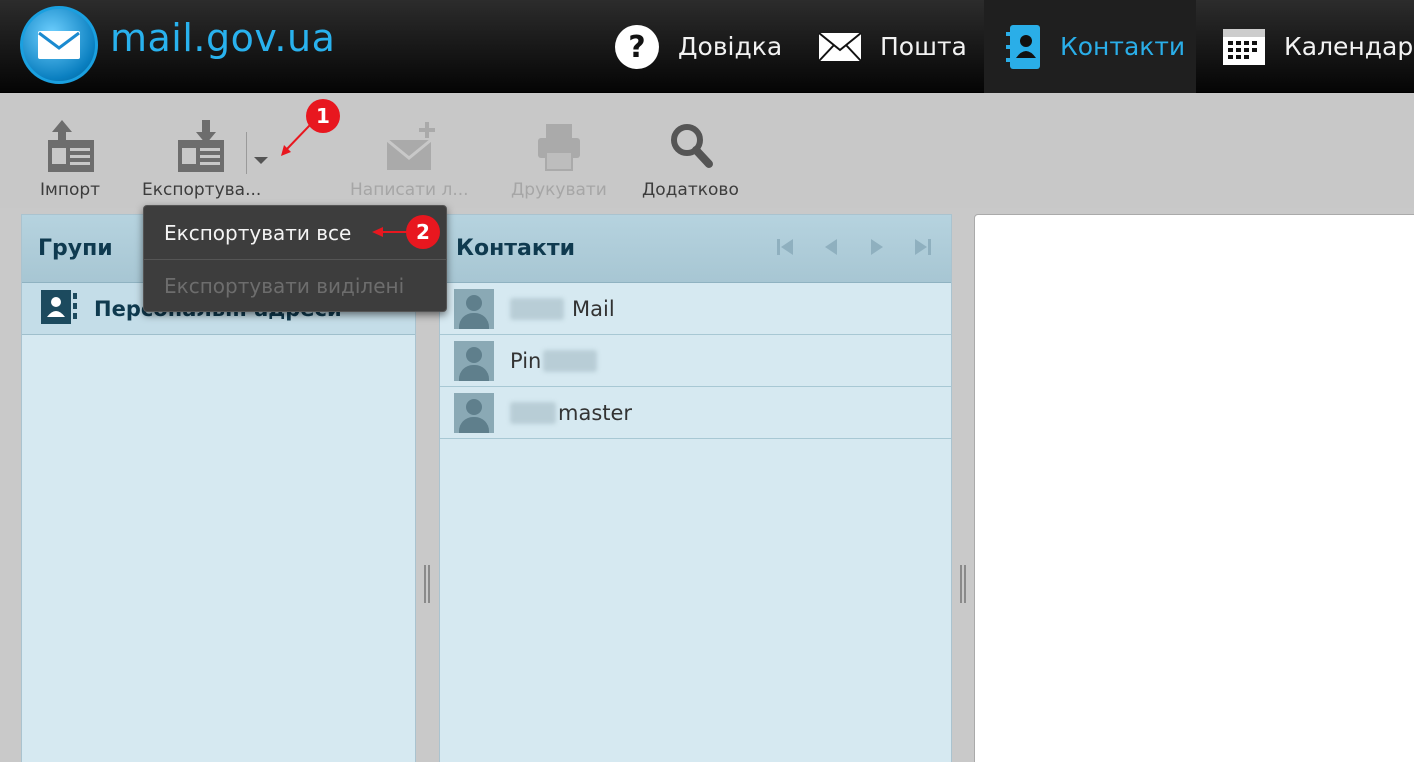  What do you see at coordinates (515, 248) in the screenshot?
I see `contacts-panel-title: Контакти` at bounding box center [515, 248].